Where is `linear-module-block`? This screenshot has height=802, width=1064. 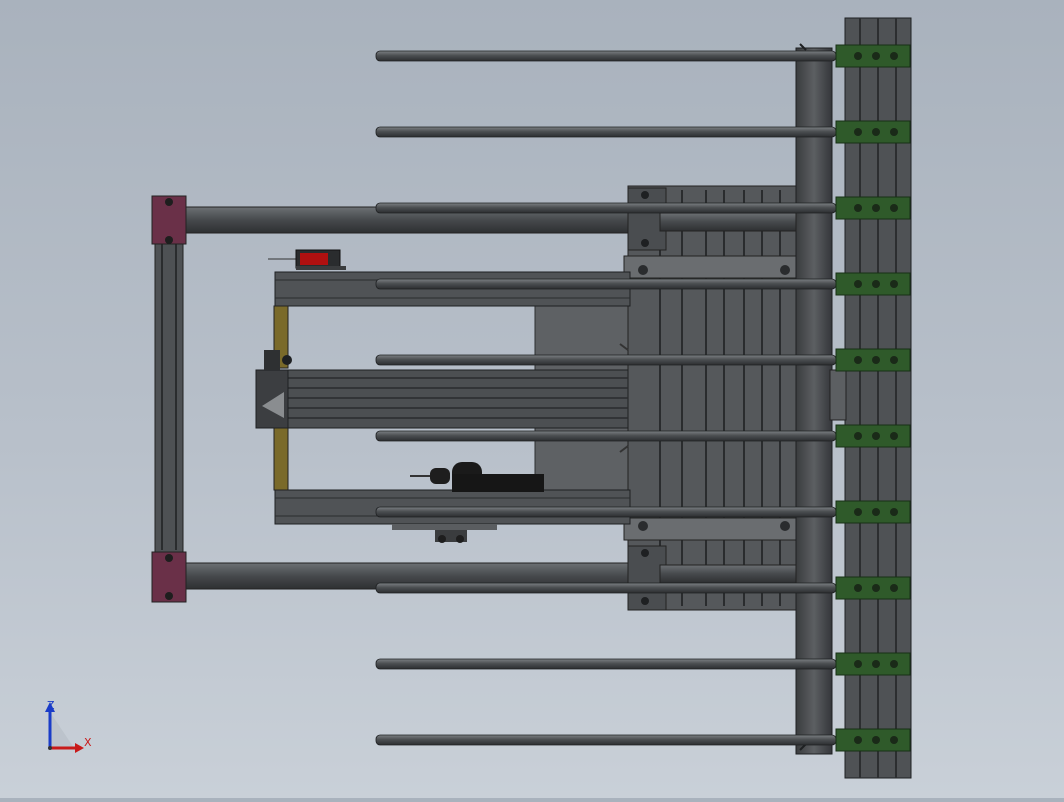
linear-module-block is located at coordinates (710, 398).